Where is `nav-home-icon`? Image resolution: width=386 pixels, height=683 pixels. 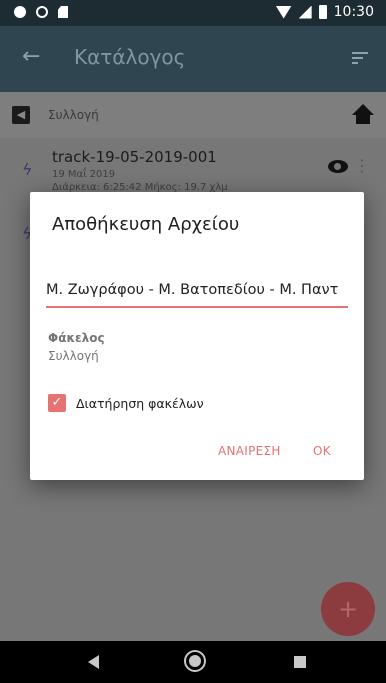 nav-home-icon is located at coordinates (195, 661).